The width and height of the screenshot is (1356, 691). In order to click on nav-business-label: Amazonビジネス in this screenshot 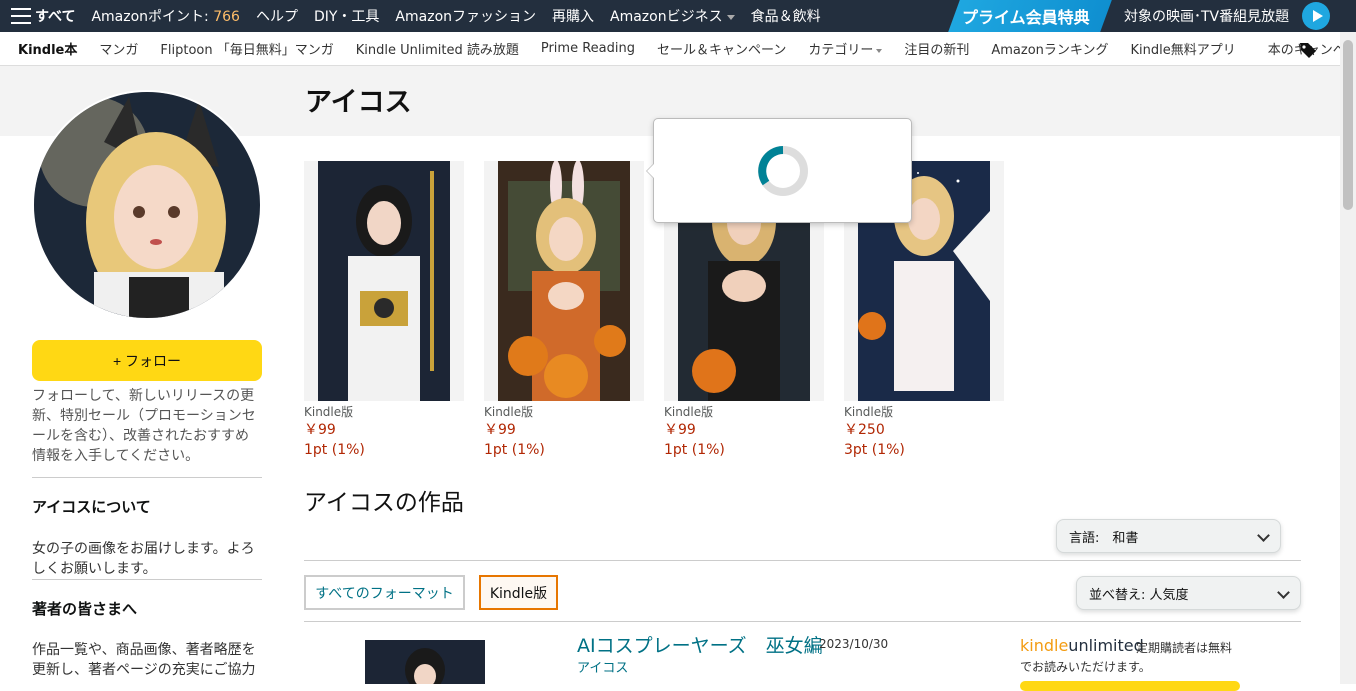, I will do `click(666, 17)`.